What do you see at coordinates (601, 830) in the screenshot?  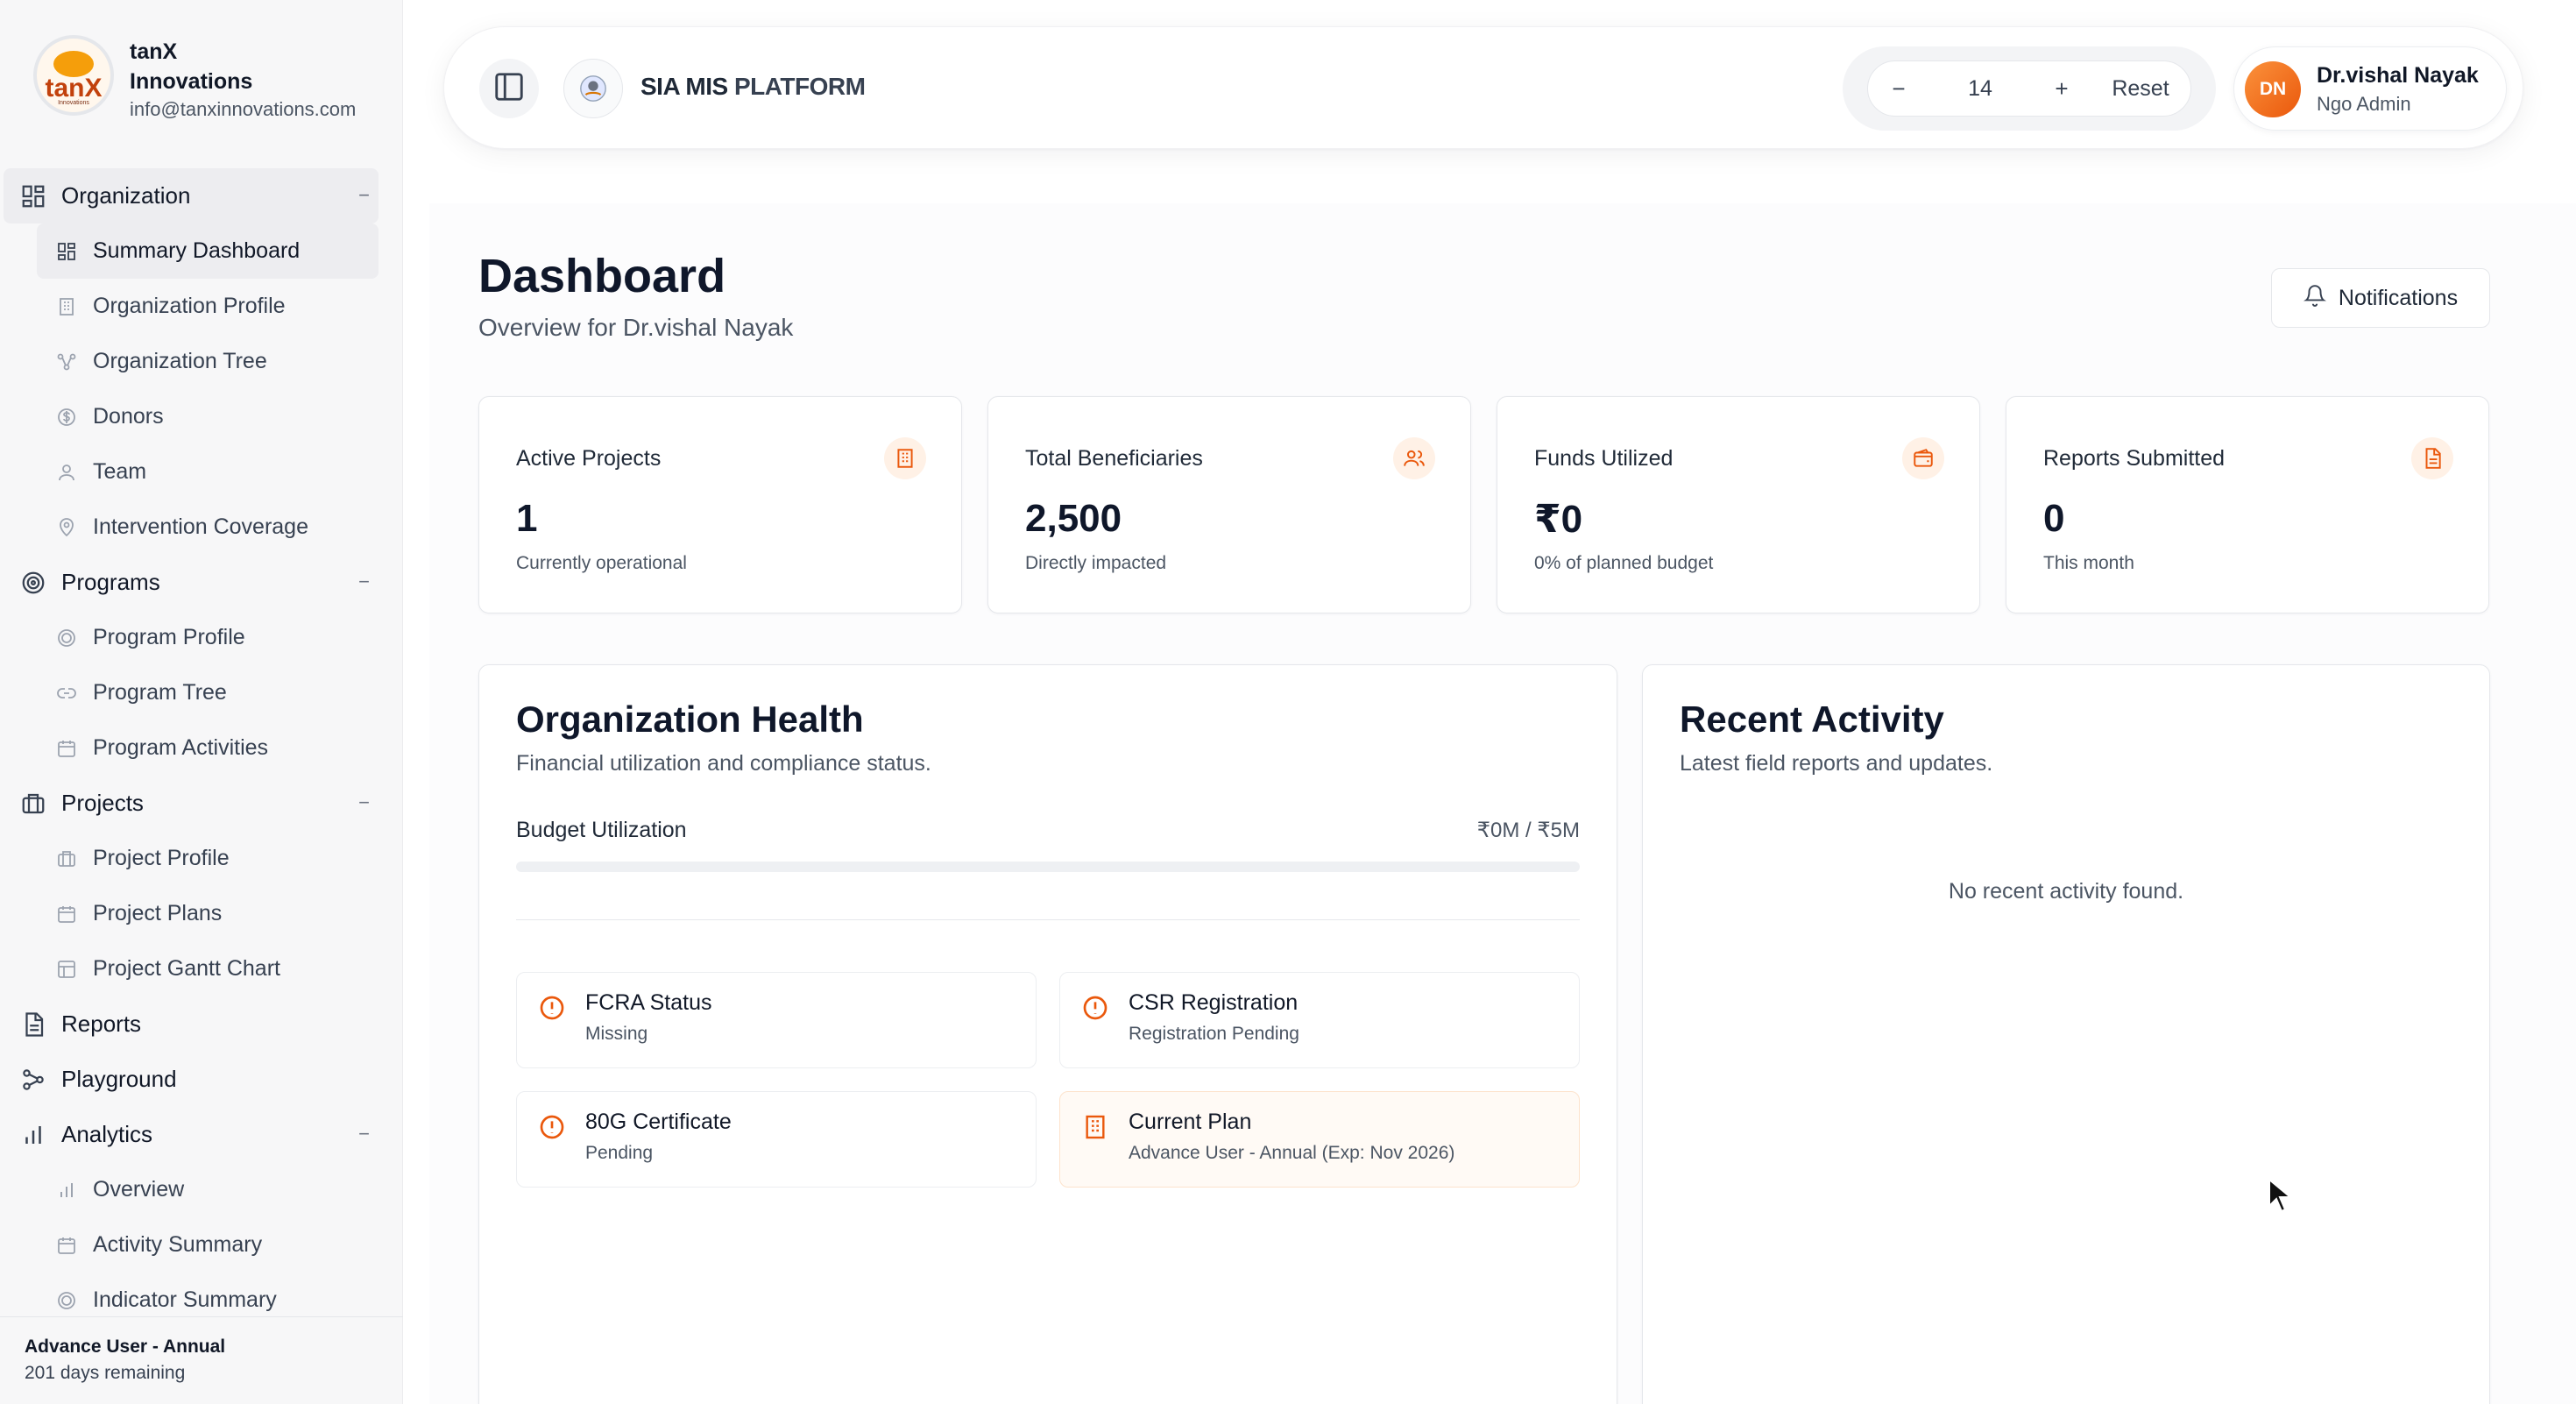 I see `budget-utilization-label: Budget Utilization` at bounding box center [601, 830].